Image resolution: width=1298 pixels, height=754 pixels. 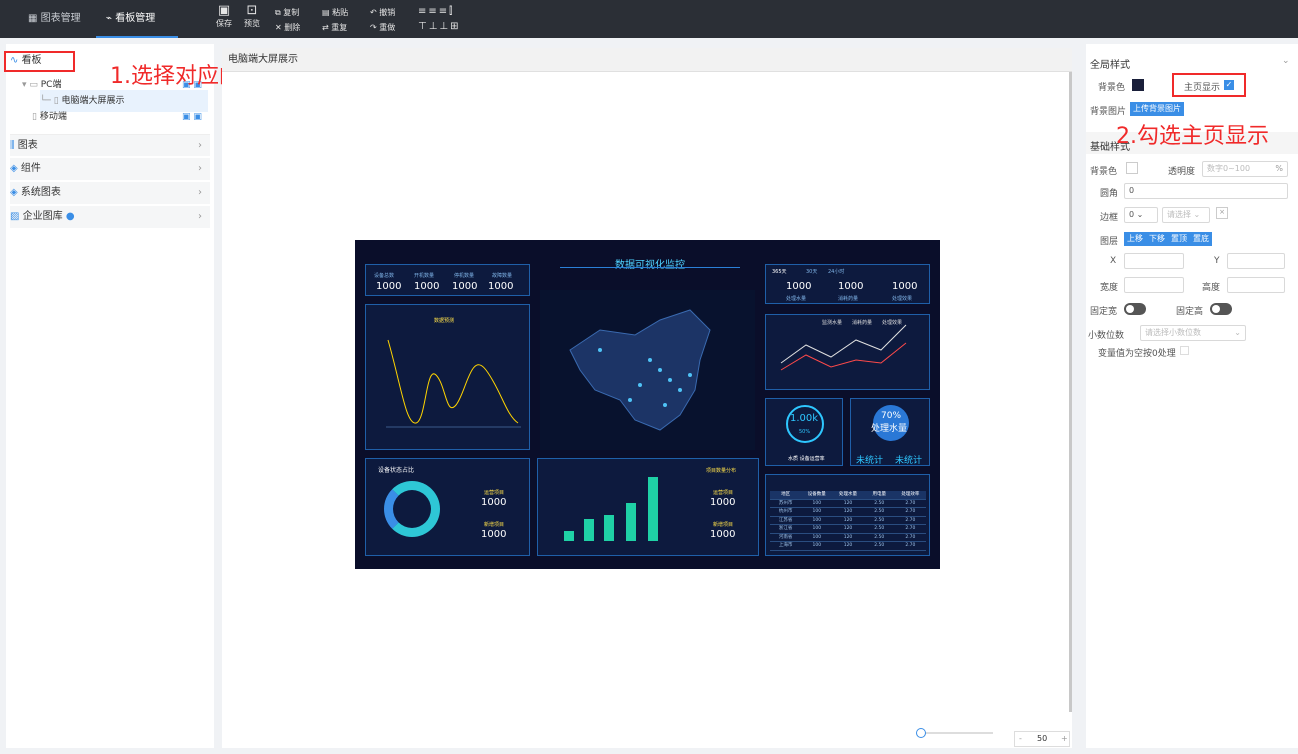 What do you see at coordinates (1104, 172) in the screenshot?
I see `bg2-label: 背景色` at bounding box center [1104, 172].